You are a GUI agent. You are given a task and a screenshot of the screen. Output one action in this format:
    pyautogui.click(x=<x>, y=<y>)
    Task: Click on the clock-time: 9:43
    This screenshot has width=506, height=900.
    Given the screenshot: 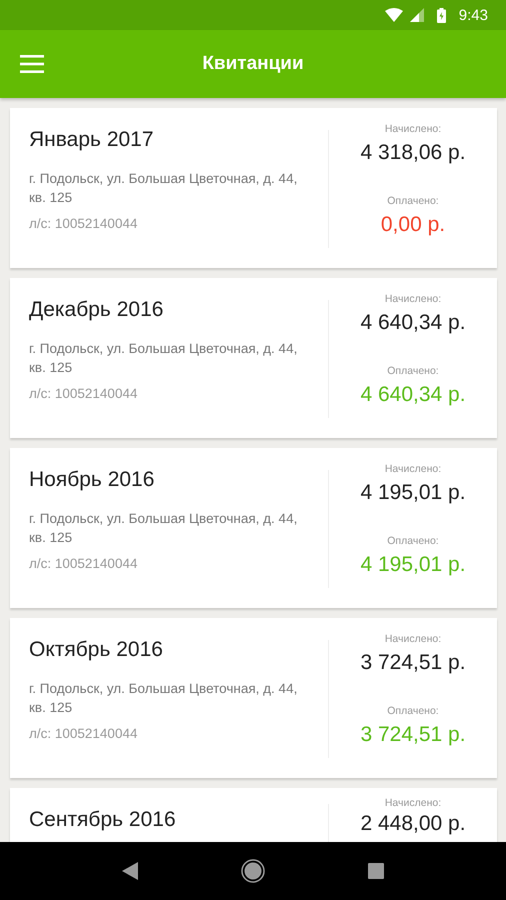 What is the action you would take?
    pyautogui.click(x=473, y=15)
    